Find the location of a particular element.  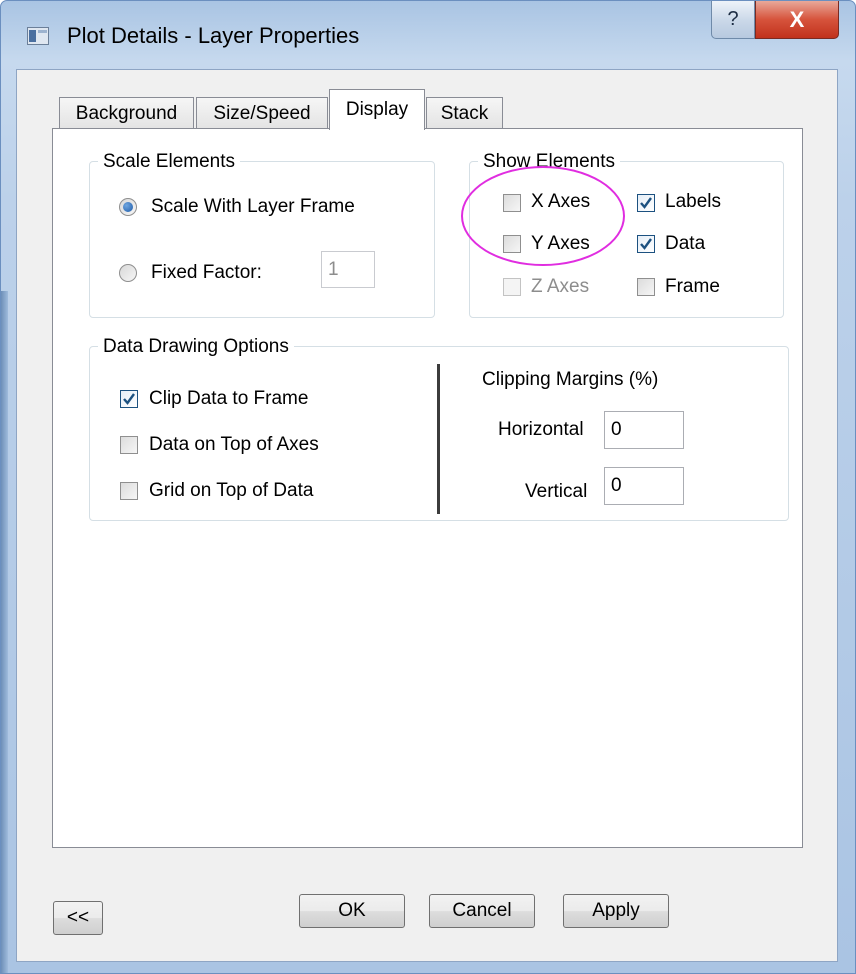

fixed-factor-radio is located at coordinates (128, 273).